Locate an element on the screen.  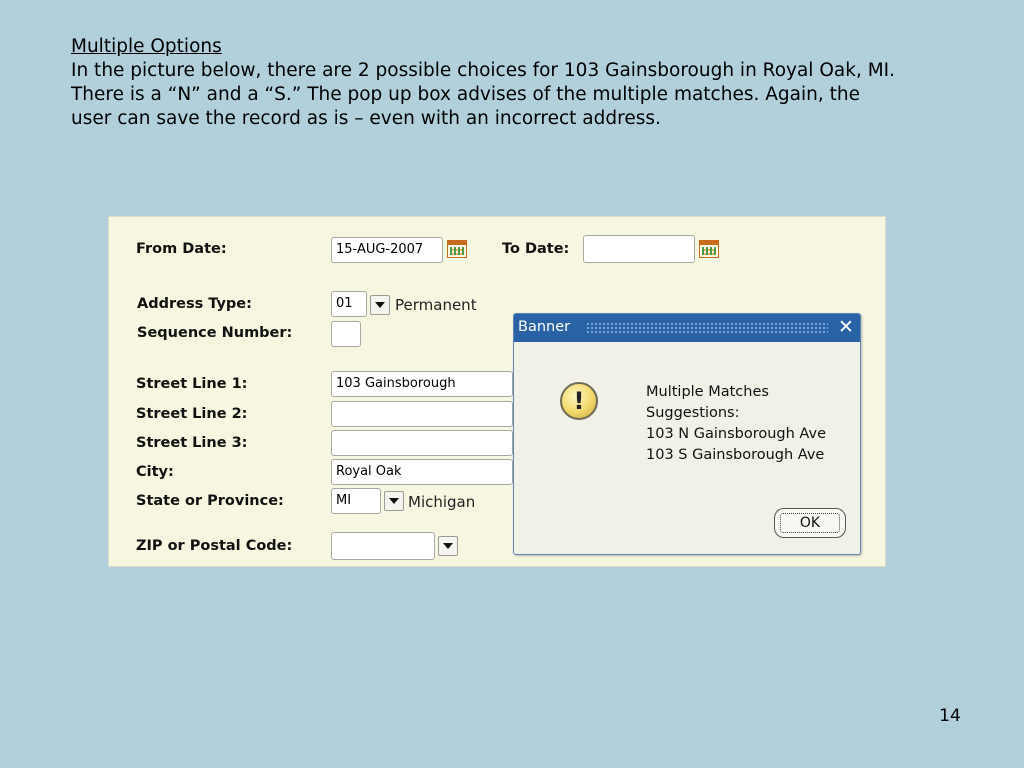
dialog-message-line: Suggestions: is located at coordinates (693, 413).